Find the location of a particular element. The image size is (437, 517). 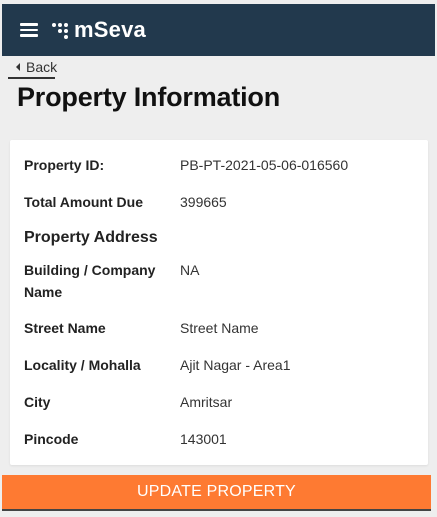

city-row: City Amritsar is located at coordinates (219, 402).